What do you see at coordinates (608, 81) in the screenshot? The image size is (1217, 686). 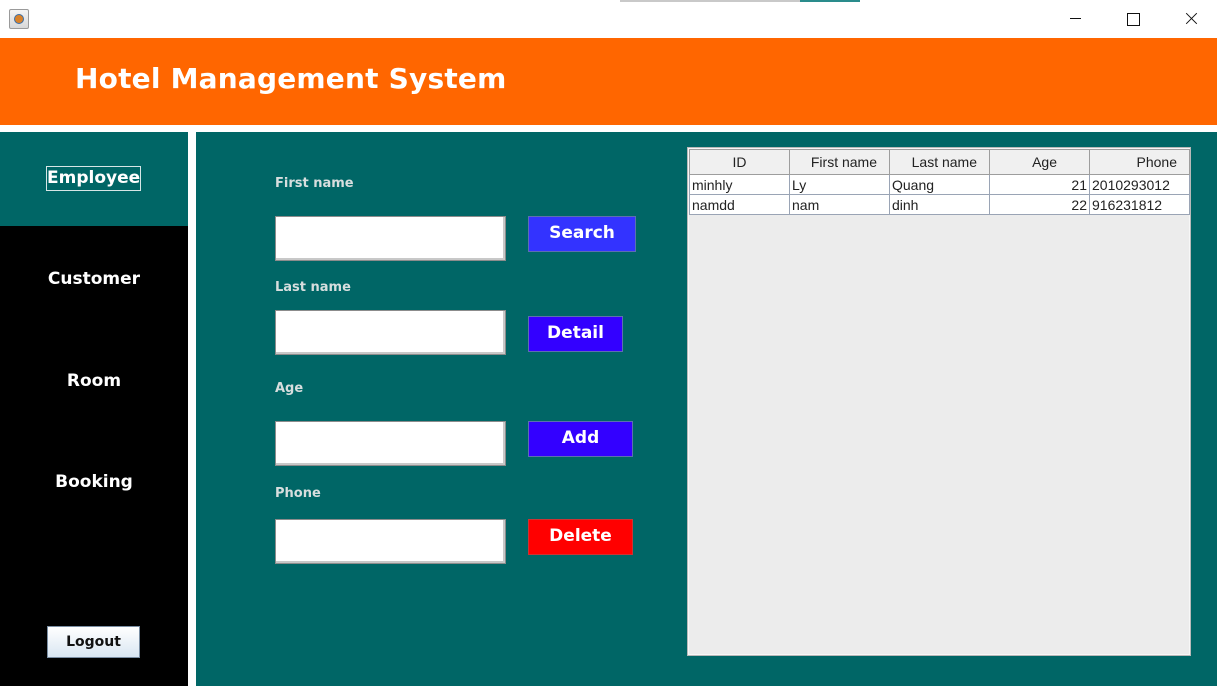 I see `app-header: Hotel Management System` at bounding box center [608, 81].